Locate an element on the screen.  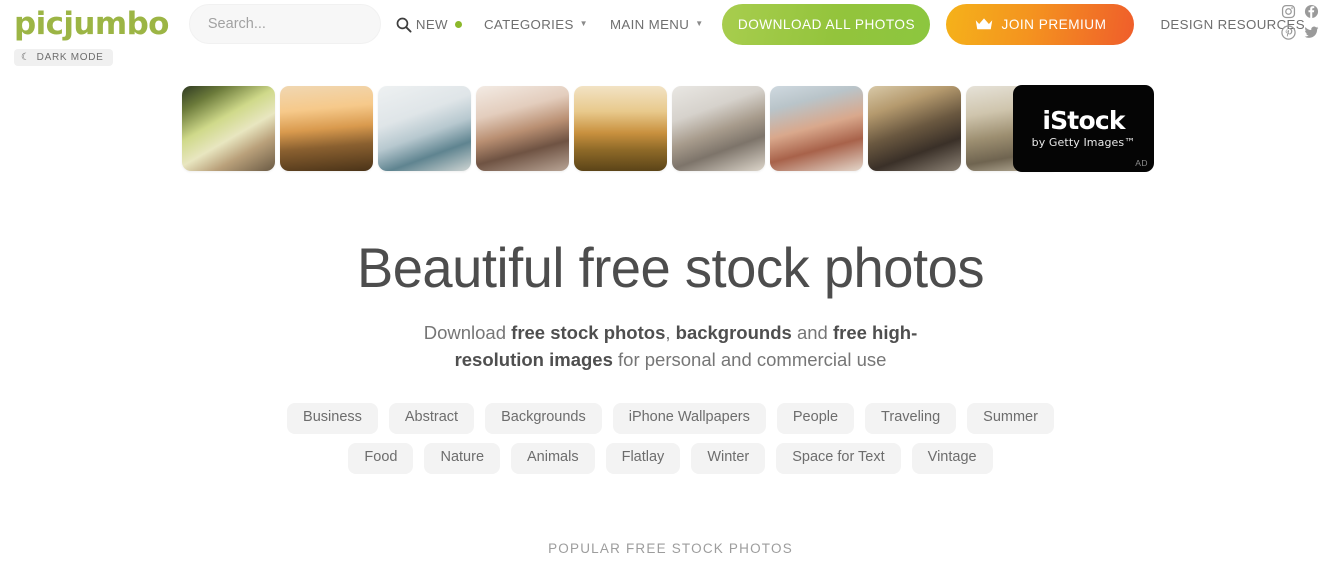
tag-animals: Animals is located at coordinates (553, 458).